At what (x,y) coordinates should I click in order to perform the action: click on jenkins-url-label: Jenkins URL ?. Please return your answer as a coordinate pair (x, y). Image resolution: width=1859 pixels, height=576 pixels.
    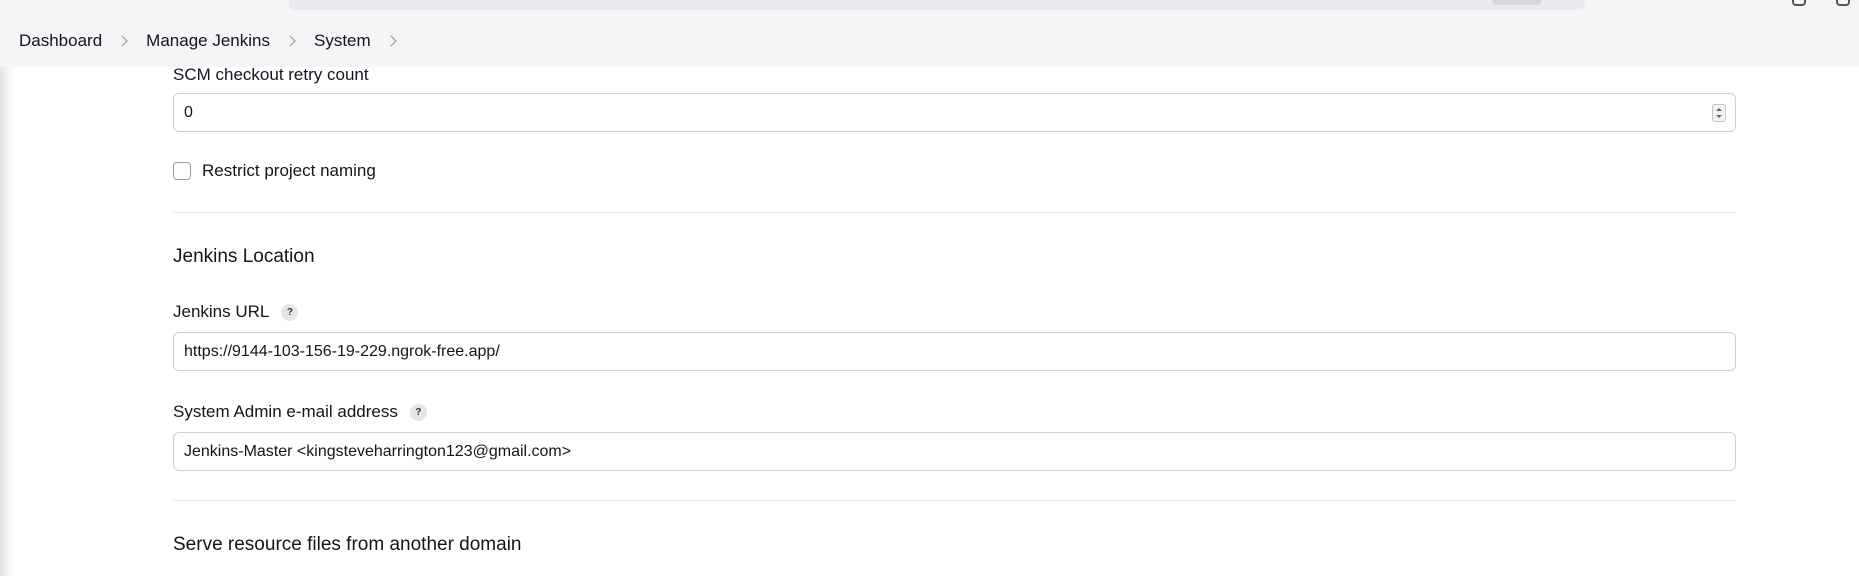
    Looking at the image, I should click on (236, 312).